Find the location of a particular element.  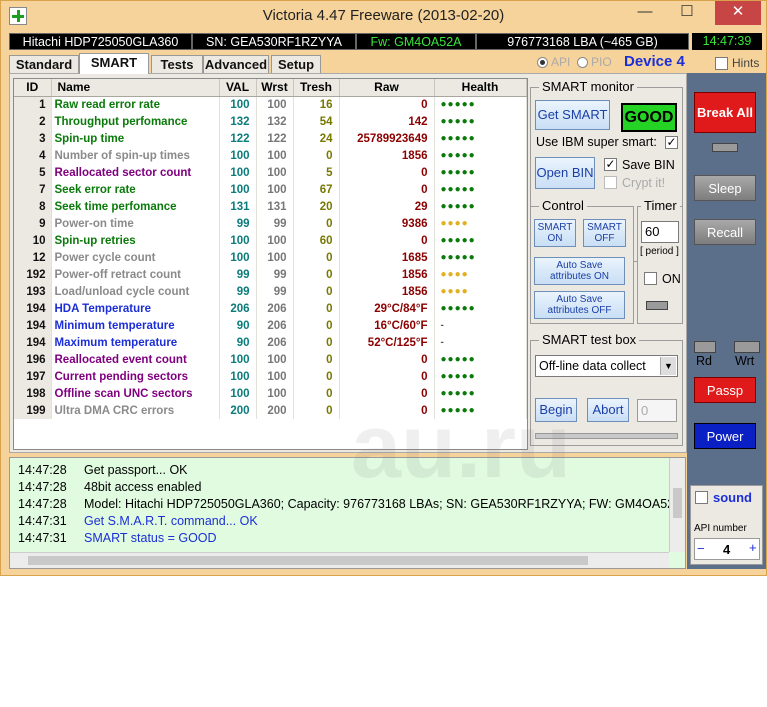

hints-checkbox is located at coordinates (721, 63).